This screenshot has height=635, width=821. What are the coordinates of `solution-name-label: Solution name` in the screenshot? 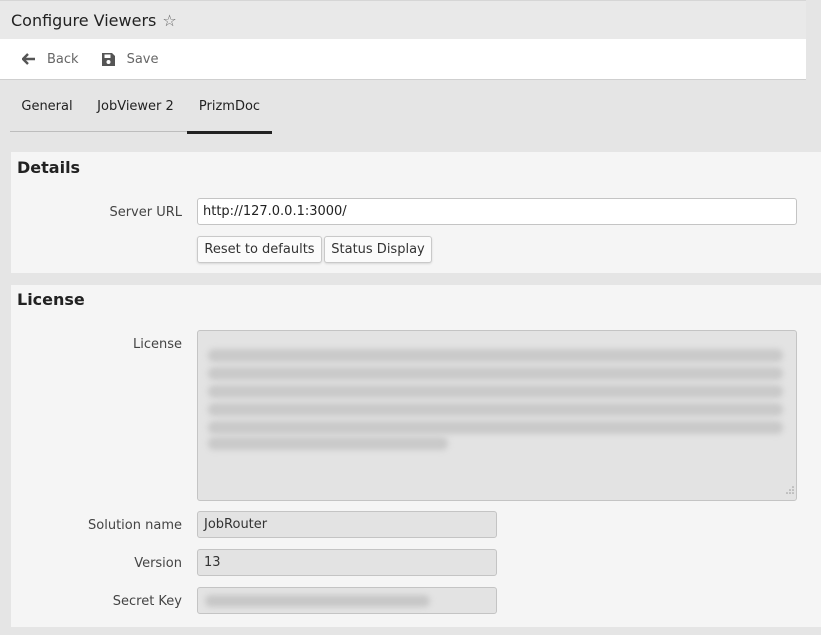 It's located at (135, 525).